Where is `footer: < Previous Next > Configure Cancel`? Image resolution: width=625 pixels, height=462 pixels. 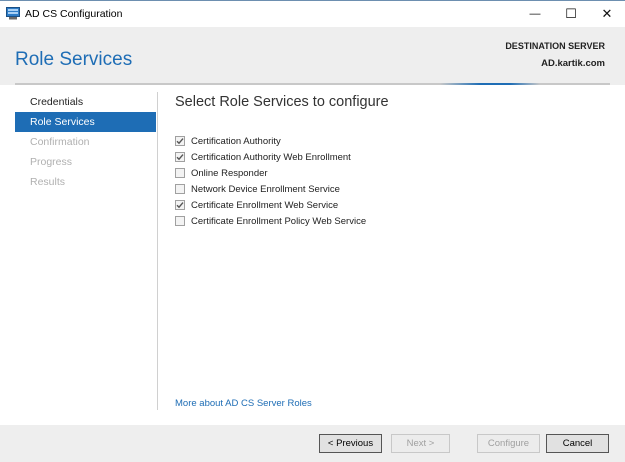
footer: < Previous Next > Configure Cancel is located at coordinates (312, 443).